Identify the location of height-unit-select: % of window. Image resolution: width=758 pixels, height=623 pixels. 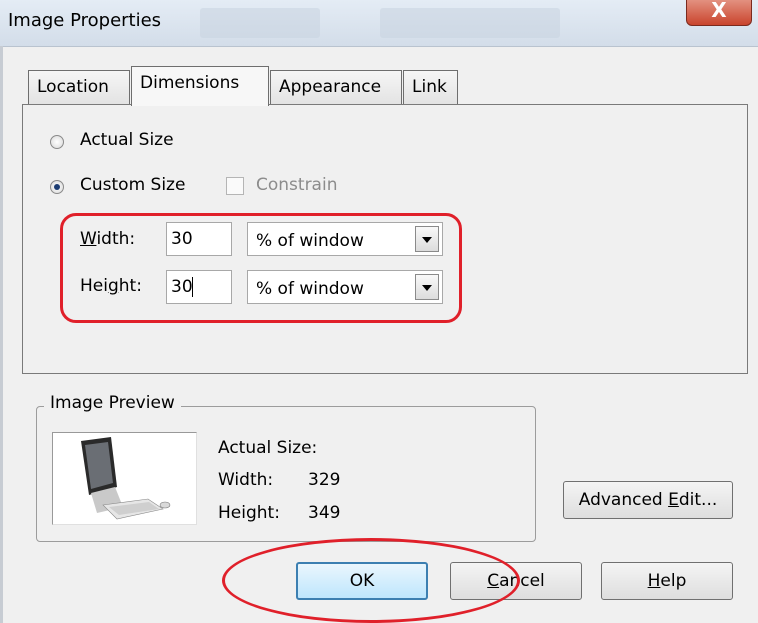
(345, 287).